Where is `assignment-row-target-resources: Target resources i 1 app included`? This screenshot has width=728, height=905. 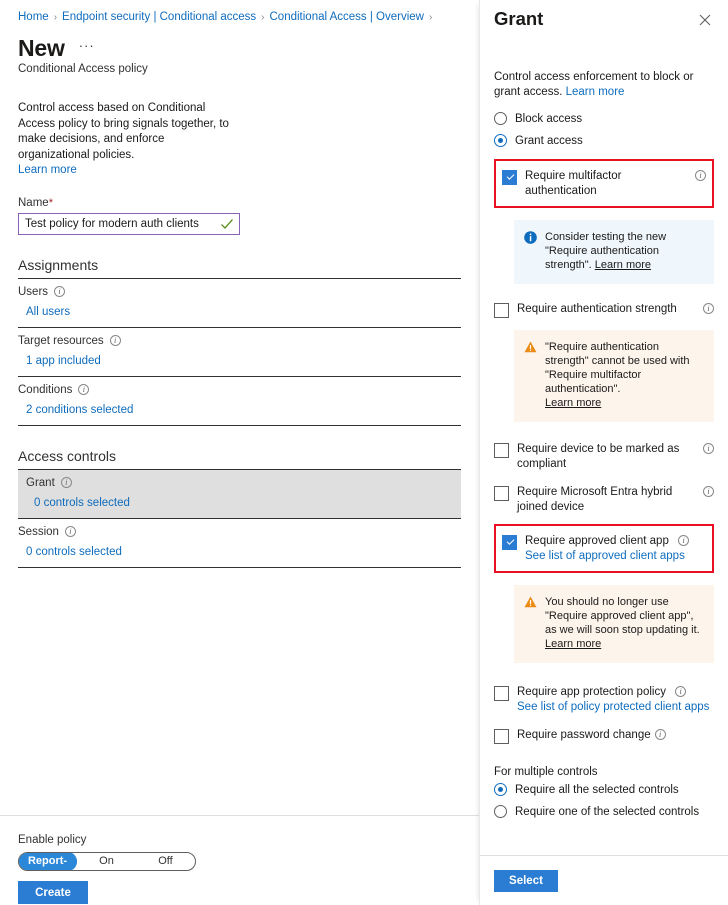 assignment-row-target-resources: Target resources i 1 app included is located at coordinates (239, 352).